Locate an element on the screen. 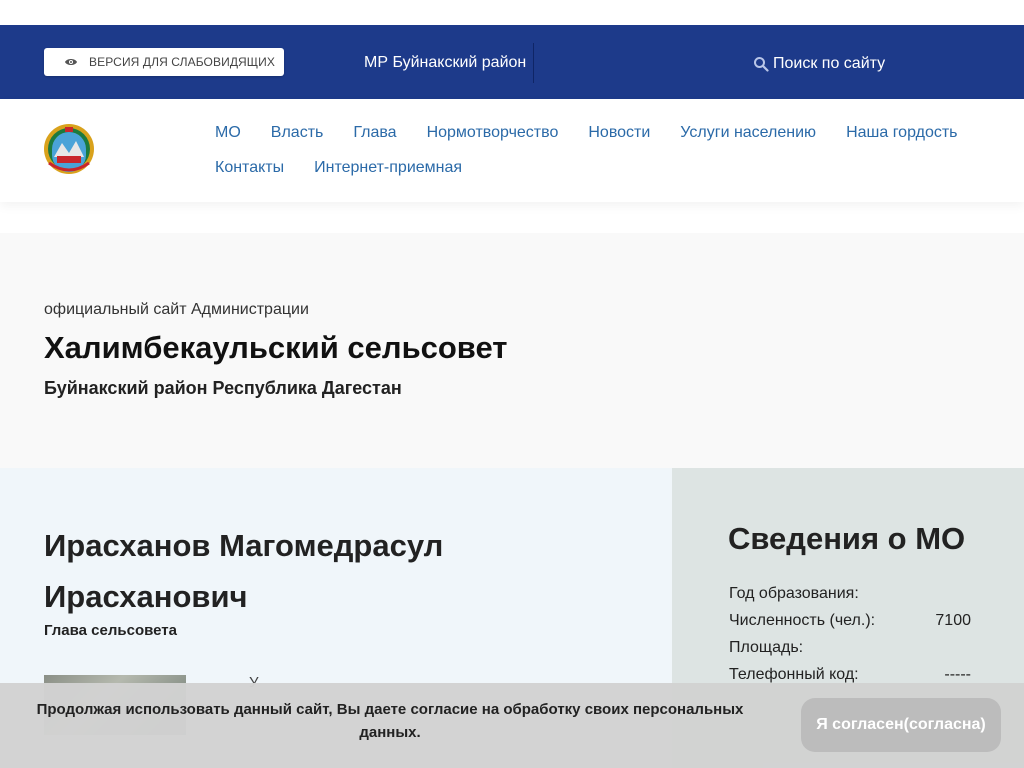  mo-info-row: Численность (чел.): 7100 is located at coordinates (850, 625).